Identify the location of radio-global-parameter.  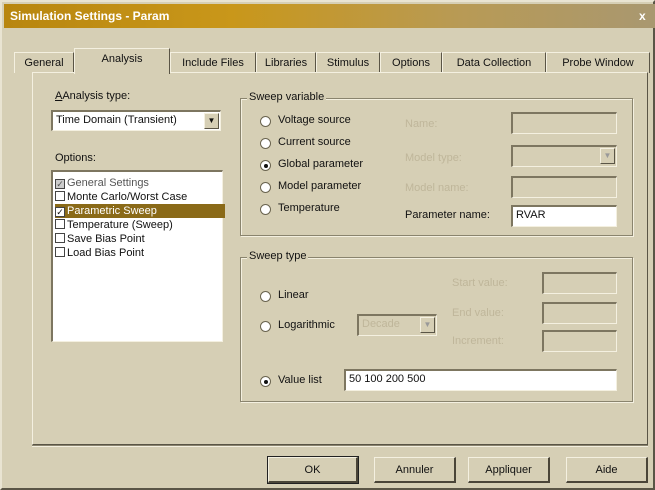
(265, 165).